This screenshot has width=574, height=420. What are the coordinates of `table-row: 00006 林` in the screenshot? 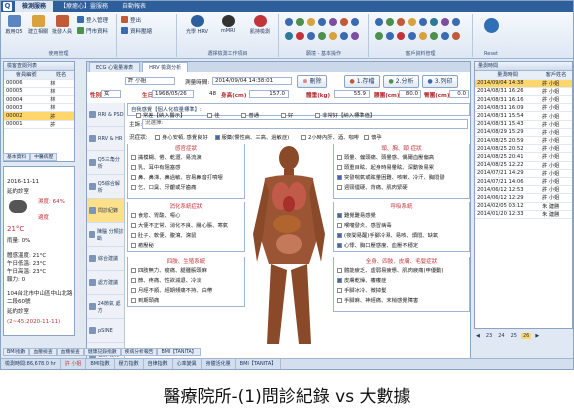 It's located at (39, 83).